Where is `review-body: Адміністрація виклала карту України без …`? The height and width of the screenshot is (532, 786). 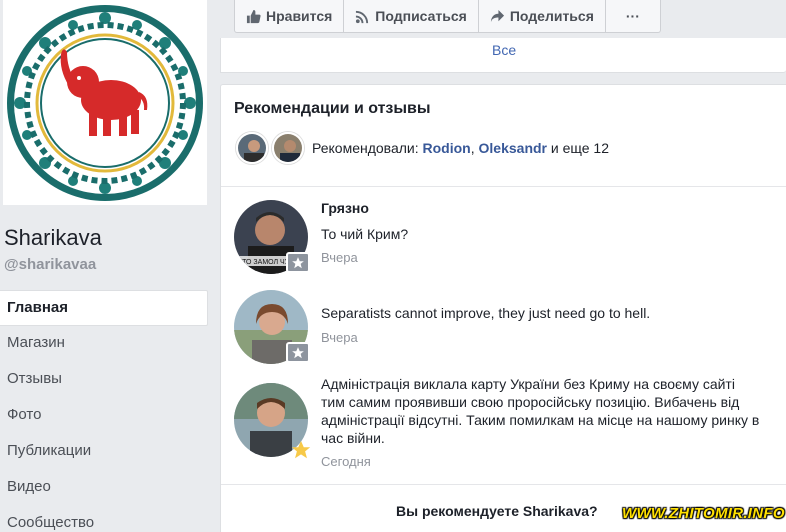 review-body: Адміністрація виклала карту України без … is located at coordinates (541, 422).